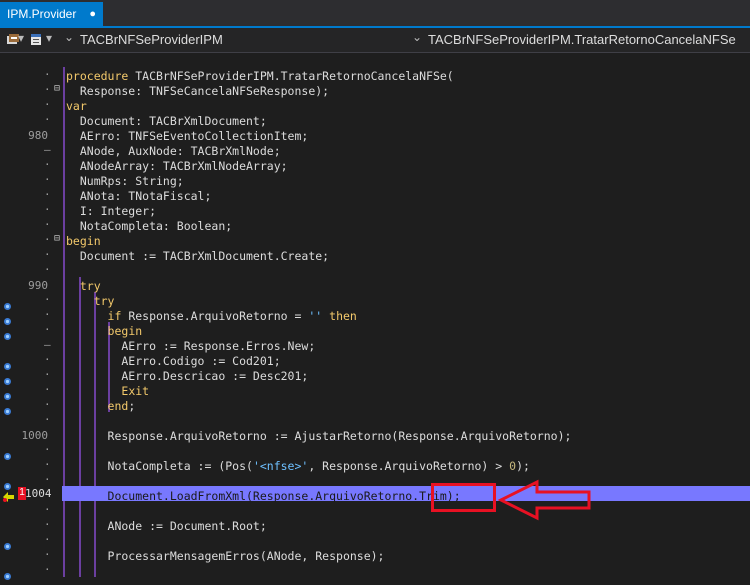 Image resolution: width=750 pixels, height=585 pixels. I want to click on tab-ipm-provider: IPM.Provider ●, so click(51, 14).